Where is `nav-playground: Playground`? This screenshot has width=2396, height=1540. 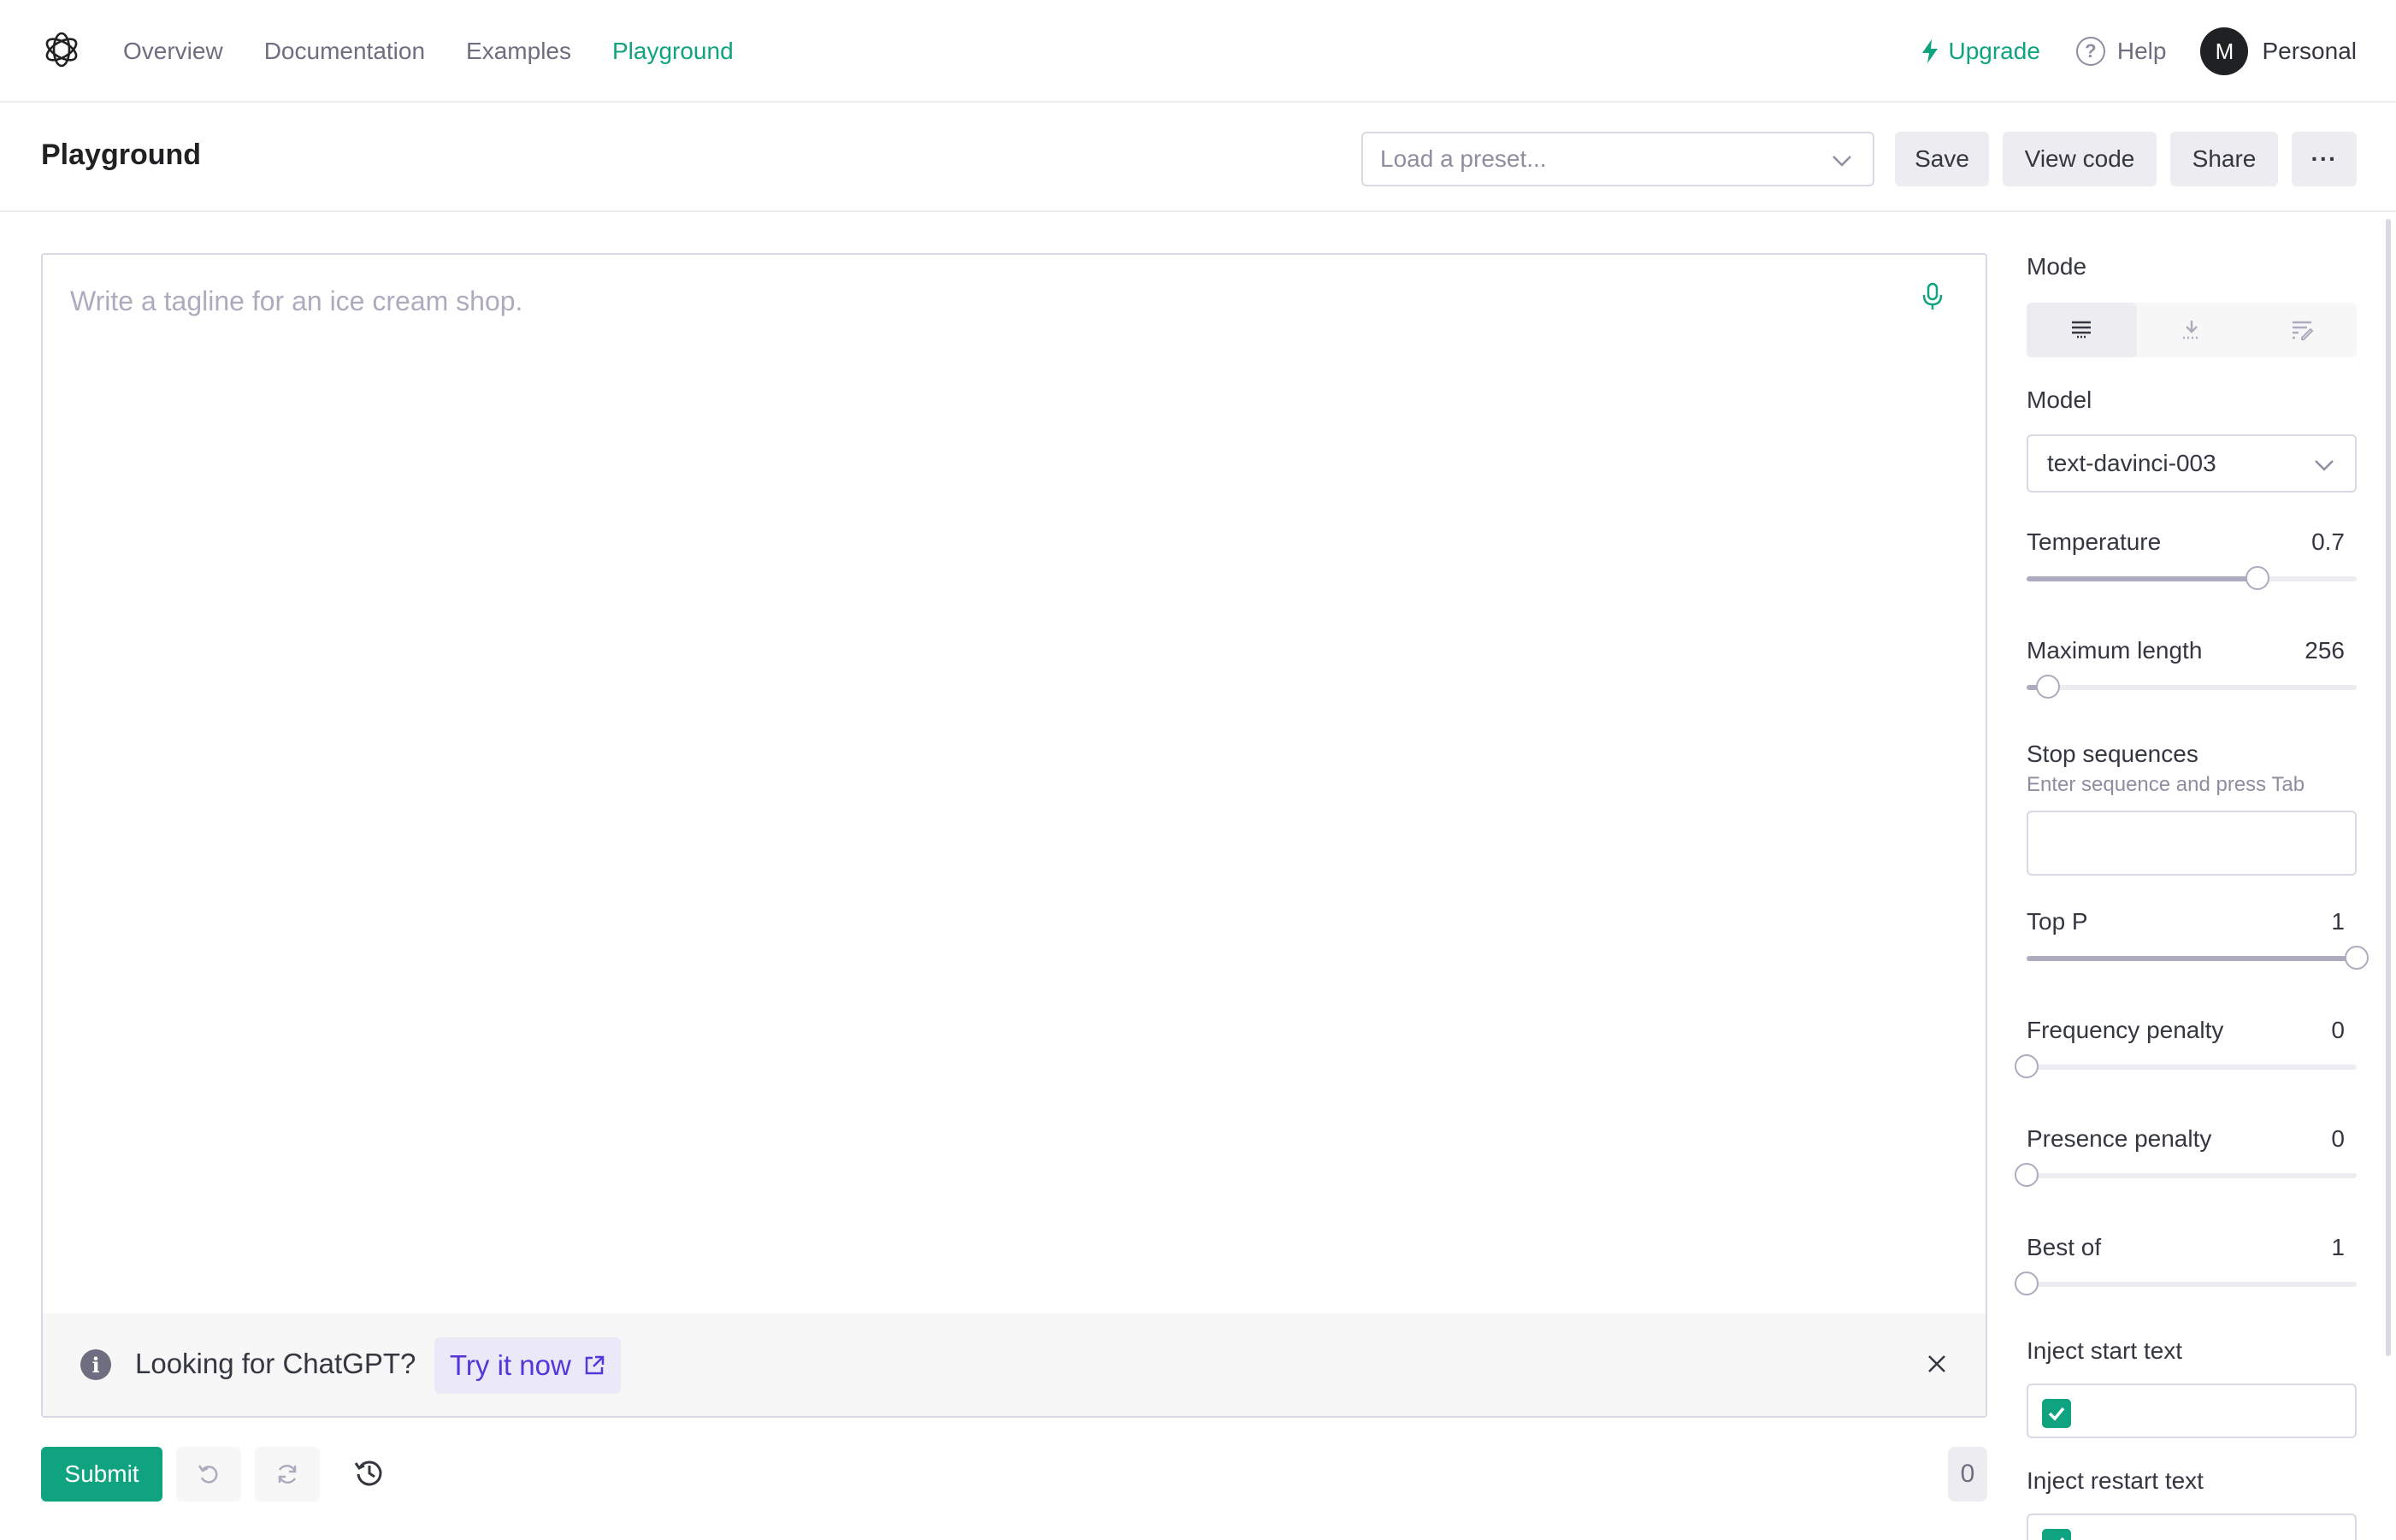
nav-playground: Playground is located at coordinates (673, 52).